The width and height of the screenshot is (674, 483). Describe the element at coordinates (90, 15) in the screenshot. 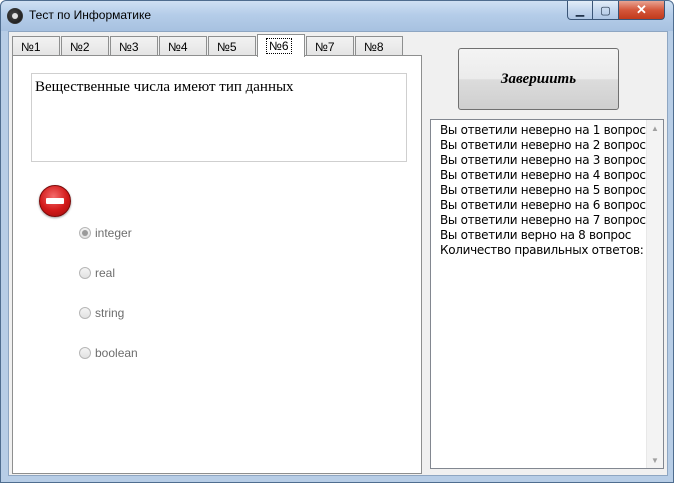

I see `window-title: Тест по Информатике` at that location.